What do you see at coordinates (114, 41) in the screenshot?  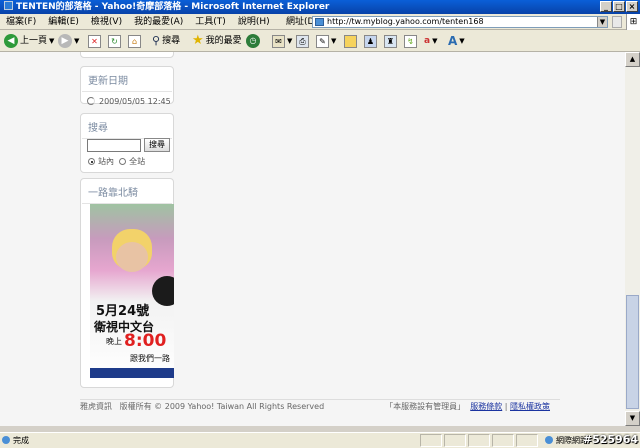 I see `refresh-icon: ↻` at bounding box center [114, 41].